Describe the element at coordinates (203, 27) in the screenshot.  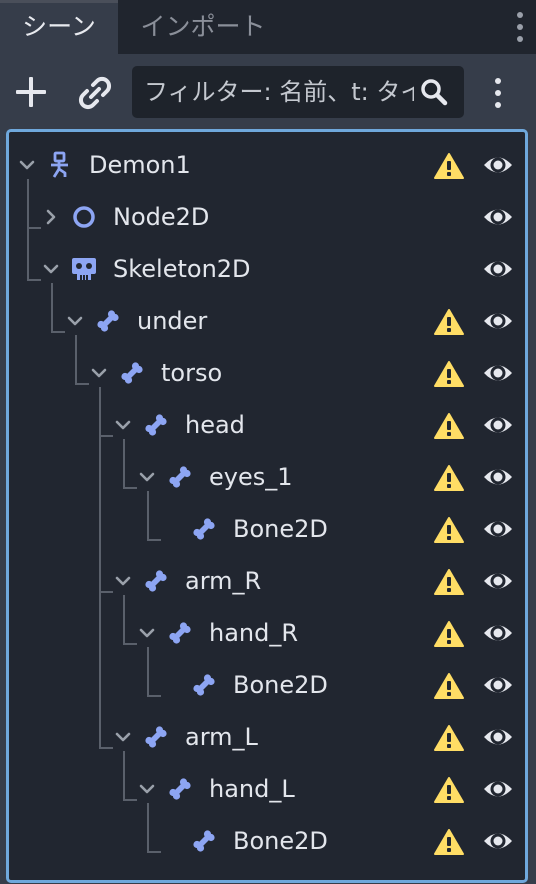
I see `tab-import: インポート` at that location.